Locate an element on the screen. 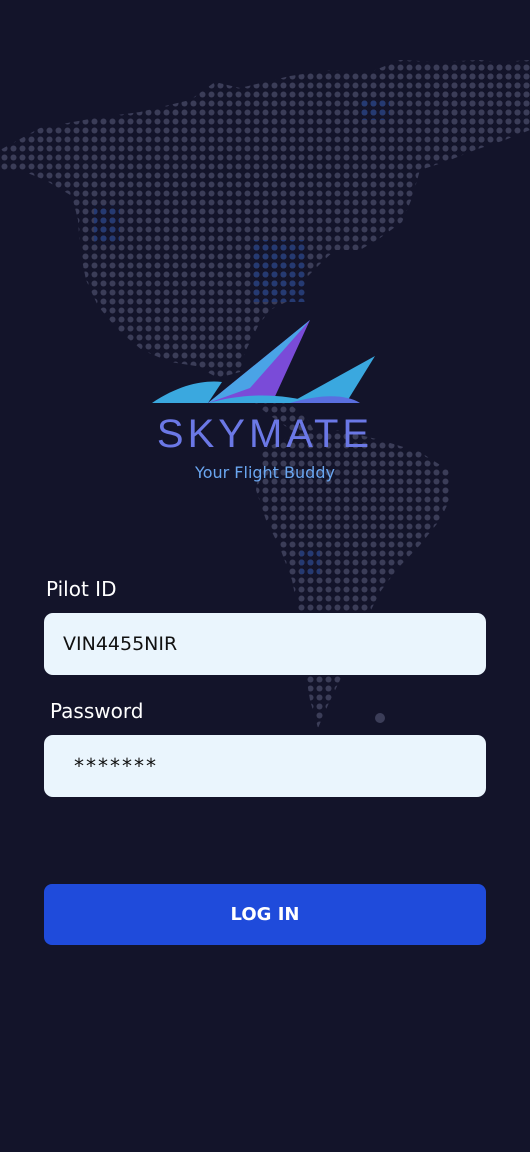  pilot-id-value: VIN4455NIR is located at coordinates (120, 644).